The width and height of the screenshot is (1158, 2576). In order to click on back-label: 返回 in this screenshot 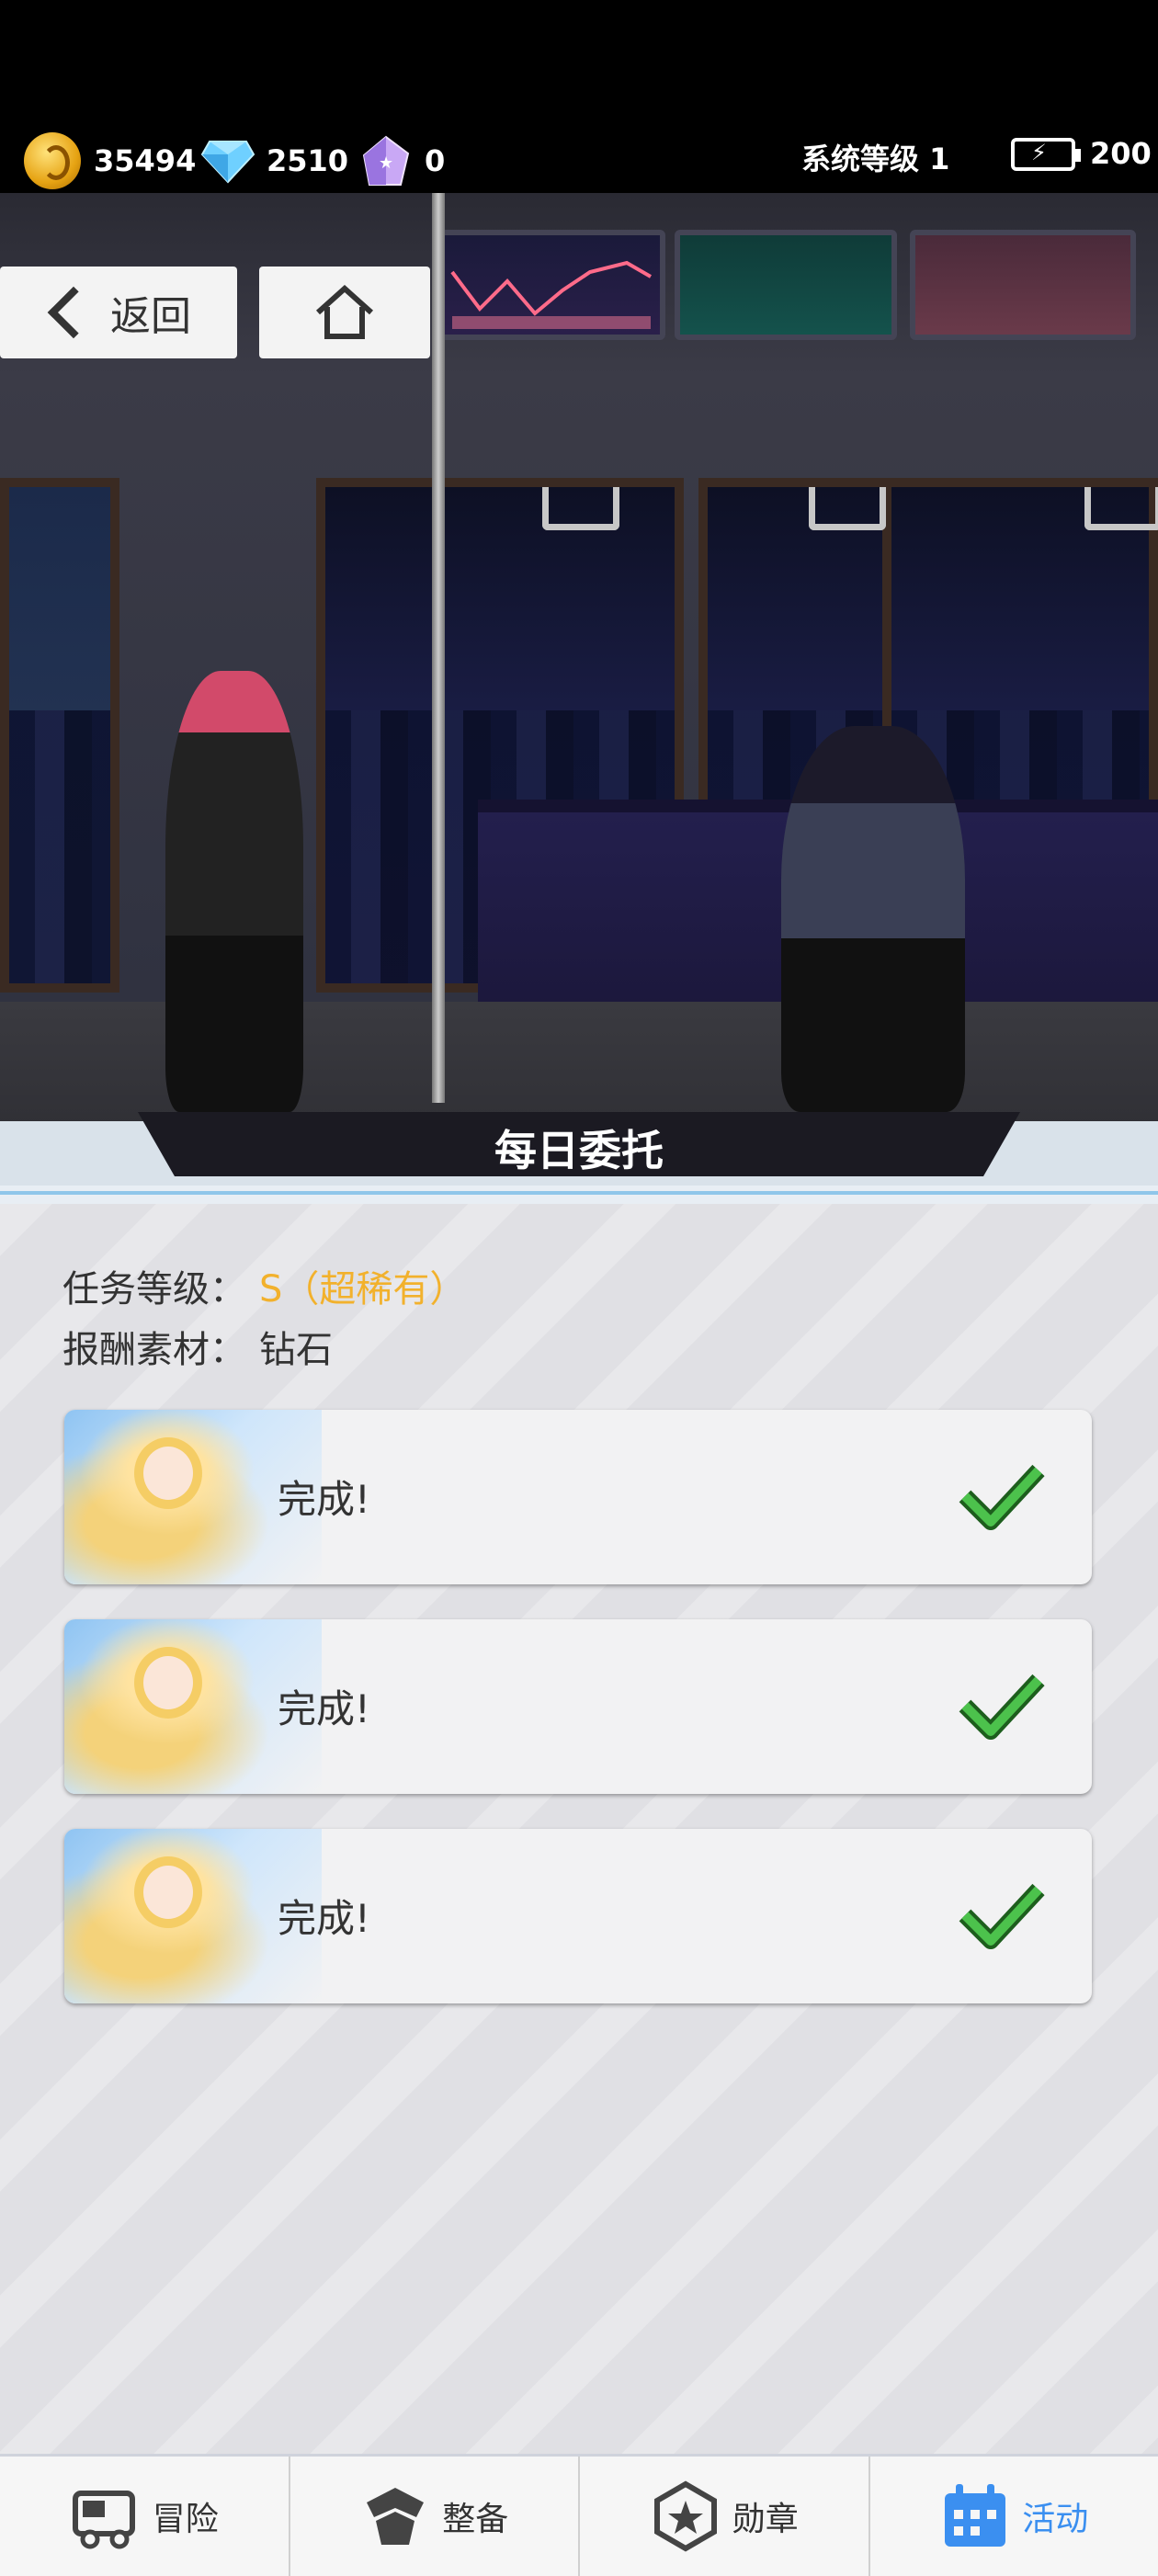, I will do `click(151, 312)`.